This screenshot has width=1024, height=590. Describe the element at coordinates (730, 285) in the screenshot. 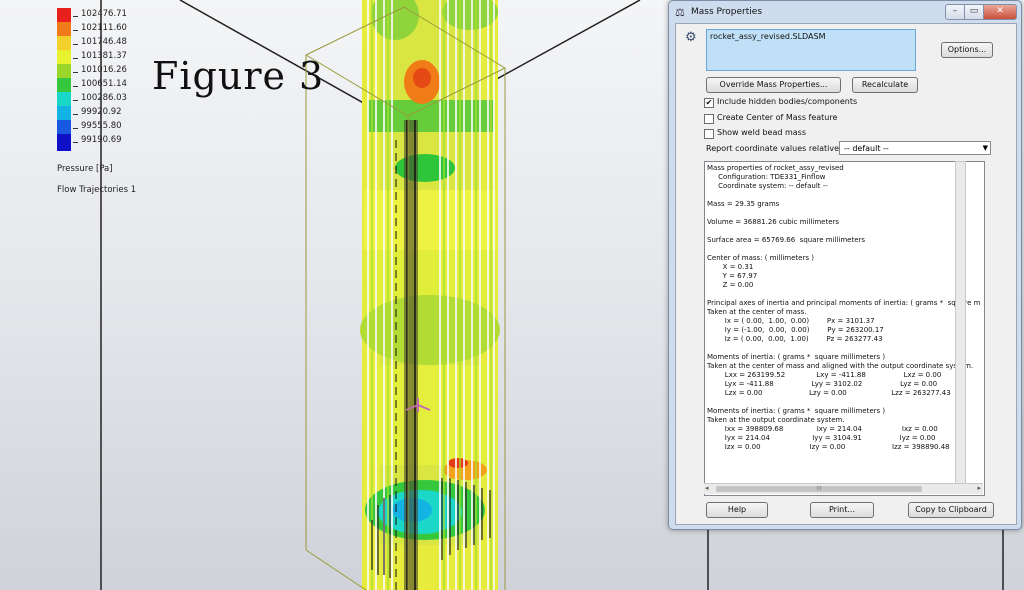

I see `results-line: Z = 0.00` at that location.